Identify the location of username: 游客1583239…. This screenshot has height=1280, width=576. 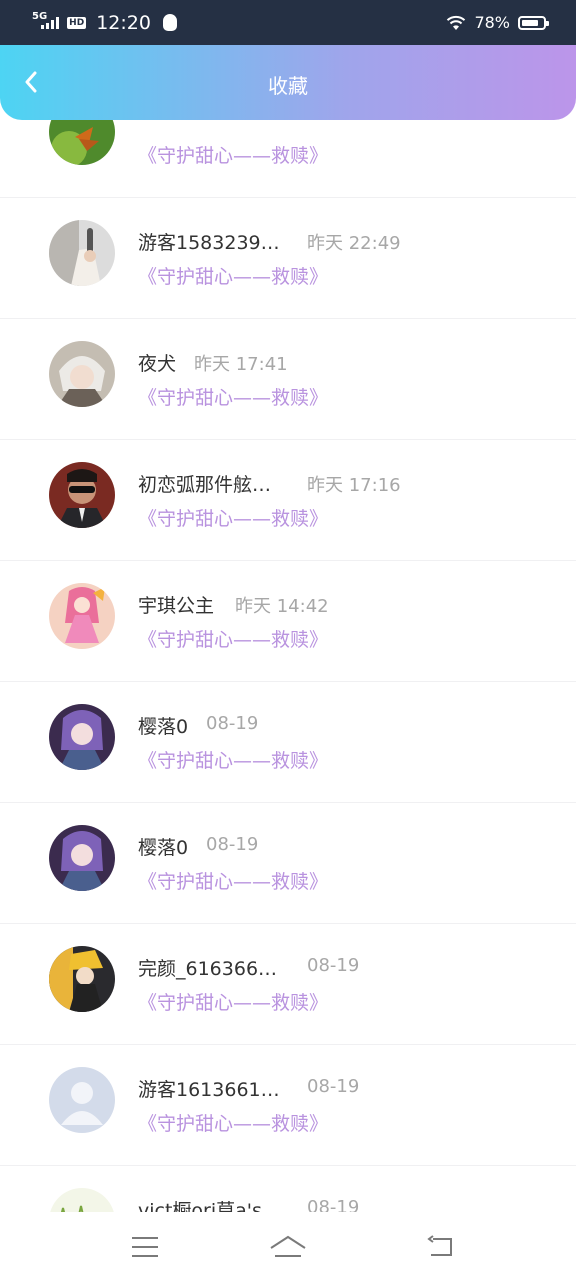
(209, 243).